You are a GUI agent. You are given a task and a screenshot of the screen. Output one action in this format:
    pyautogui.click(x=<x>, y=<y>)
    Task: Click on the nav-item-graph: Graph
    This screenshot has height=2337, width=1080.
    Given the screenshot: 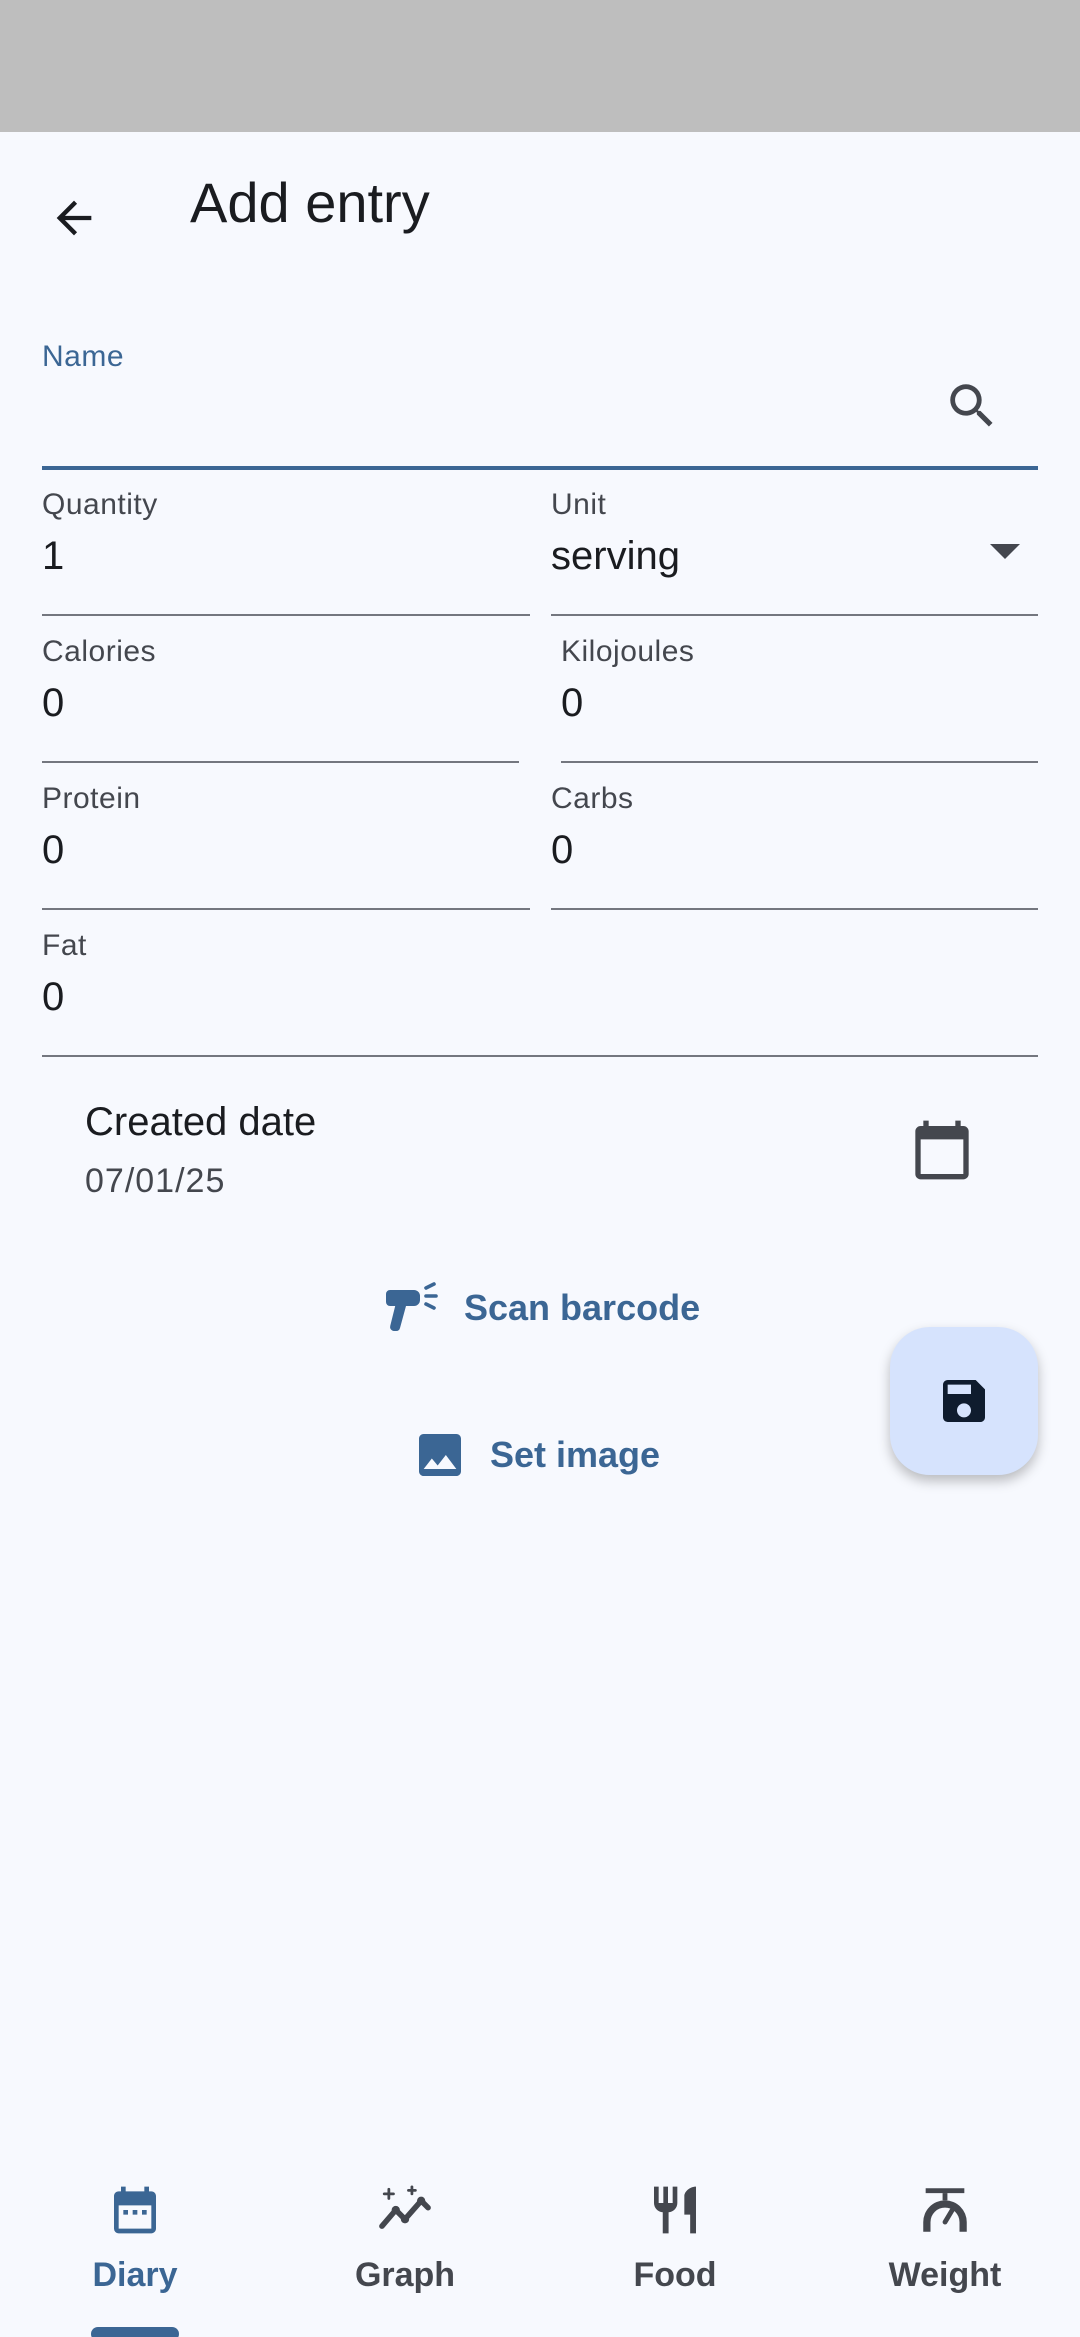 What is the action you would take?
    pyautogui.click(x=405, y=2243)
    